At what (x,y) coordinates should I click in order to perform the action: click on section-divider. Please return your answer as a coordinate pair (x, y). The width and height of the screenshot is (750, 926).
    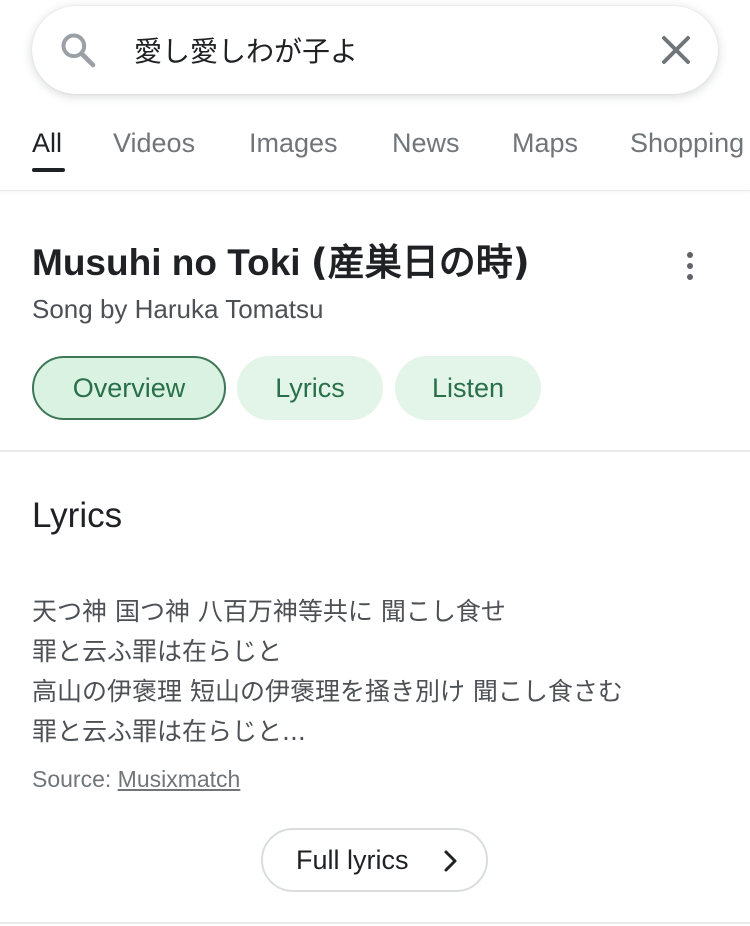
    Looking at the image, I should click on (375, 451).